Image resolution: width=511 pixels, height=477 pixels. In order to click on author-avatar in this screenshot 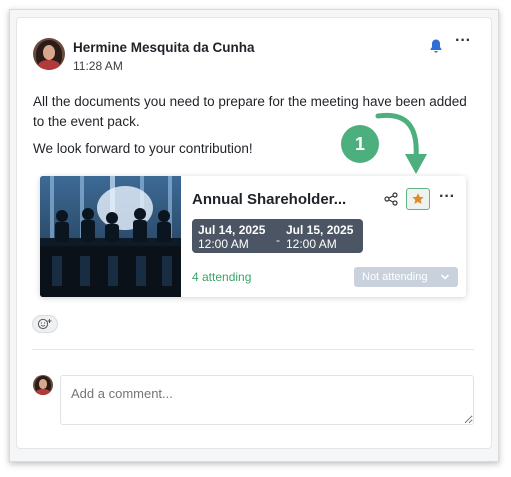, I will do `click(49, 54)`.